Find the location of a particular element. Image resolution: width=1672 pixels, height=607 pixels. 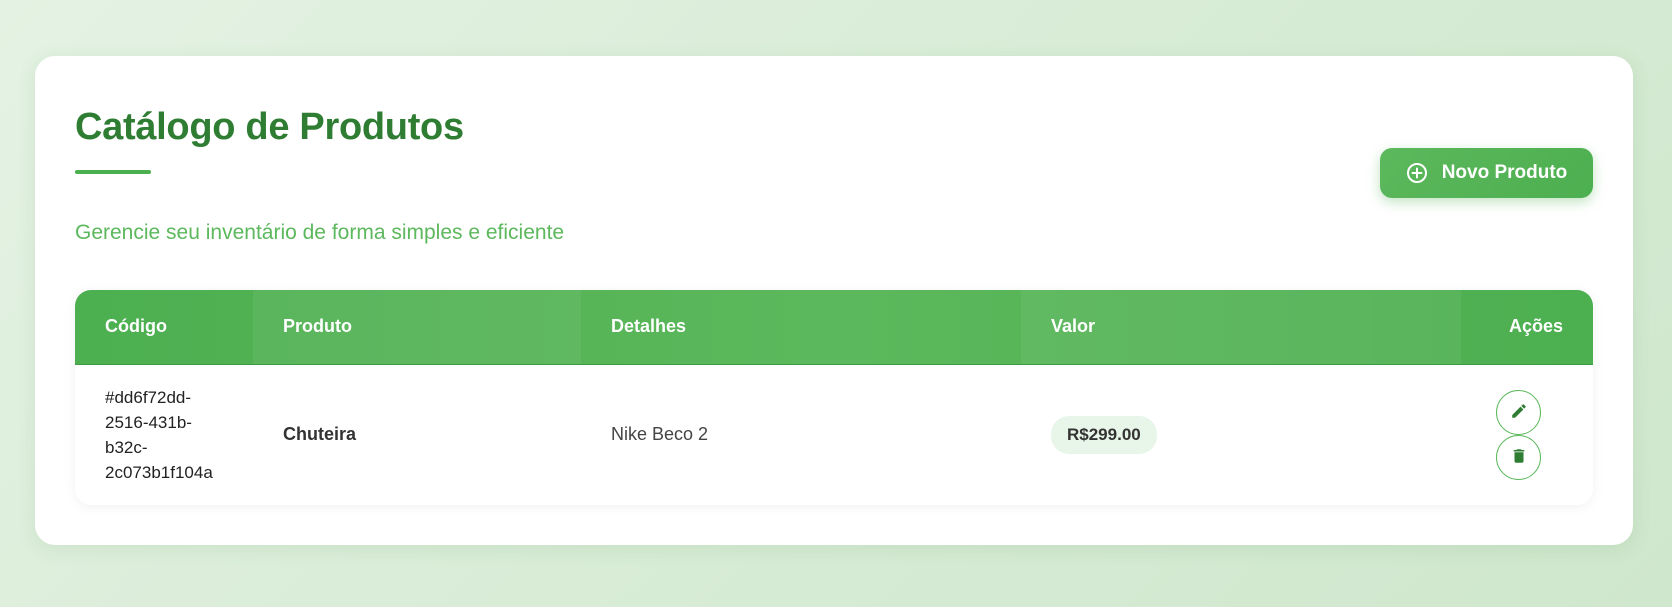

page-title: Catálogo de Produtos is located at coordinates (269, 127).